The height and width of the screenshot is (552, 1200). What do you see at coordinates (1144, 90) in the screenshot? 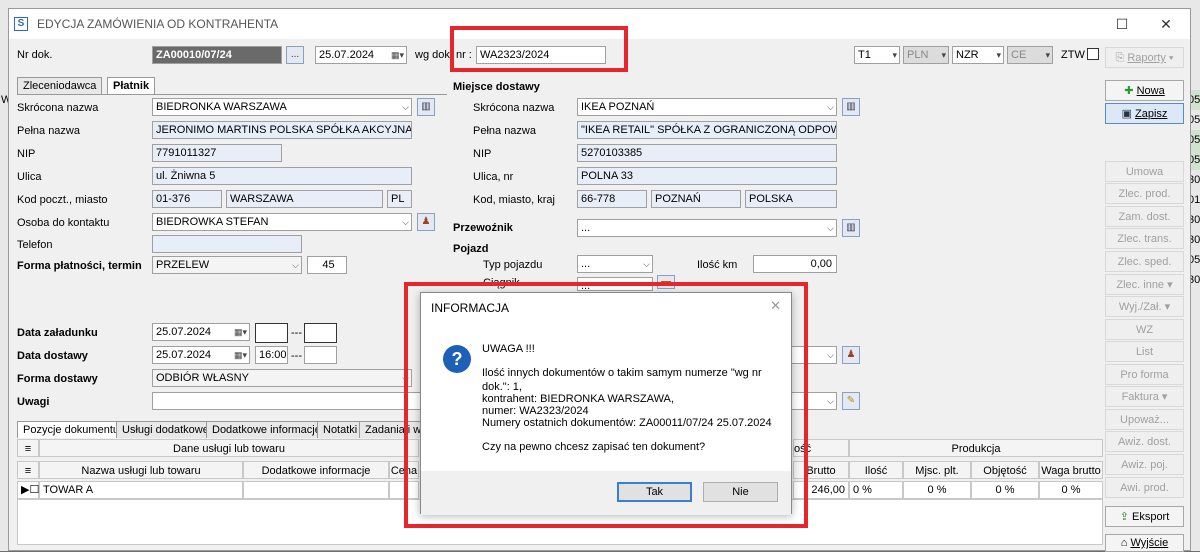
I see `new-button: ✚ Nowa` at bounding box center [1144, 90].